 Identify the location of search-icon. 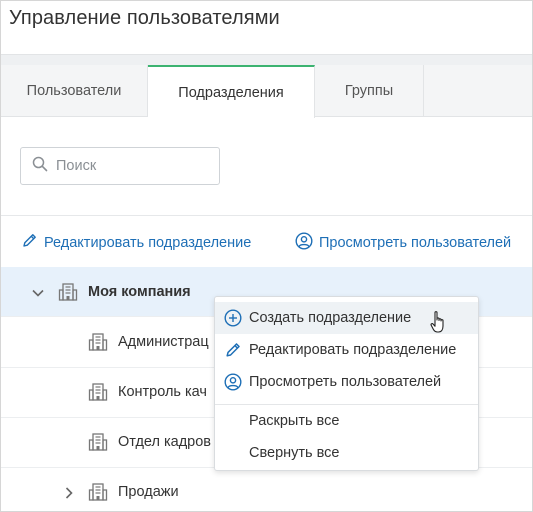
(34, 166).